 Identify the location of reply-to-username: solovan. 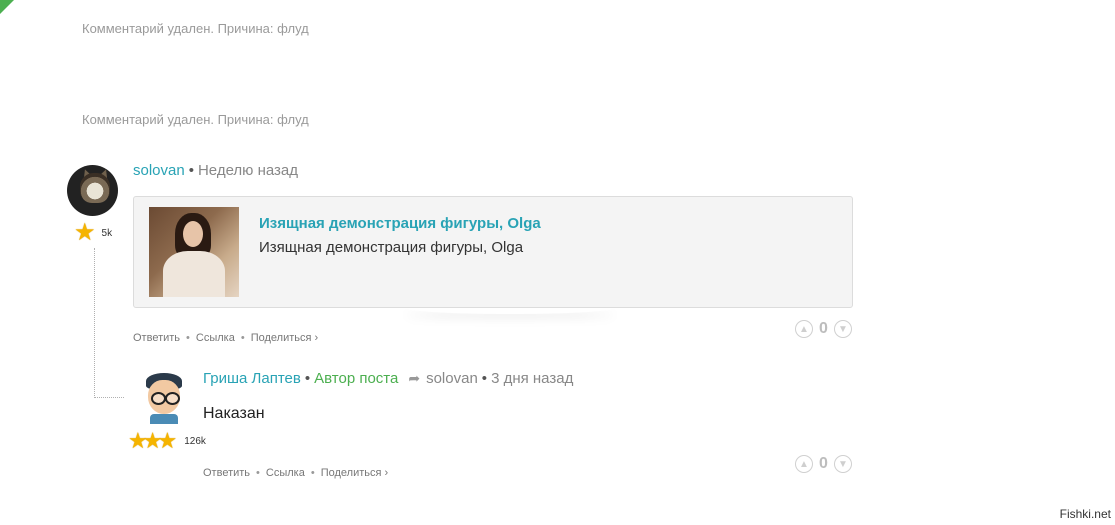
(452, 378).